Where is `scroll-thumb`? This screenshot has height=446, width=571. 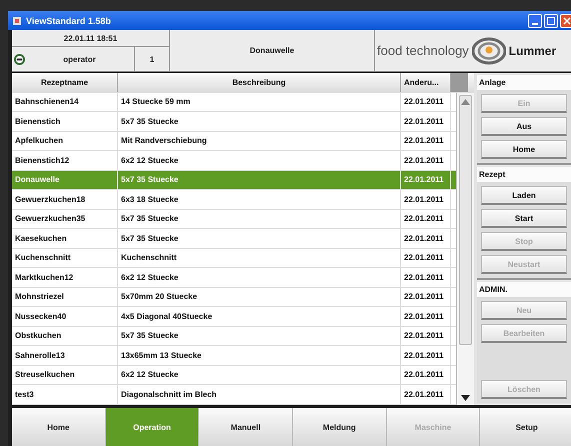 scroll-thumb is located at coordinates (465, 219).